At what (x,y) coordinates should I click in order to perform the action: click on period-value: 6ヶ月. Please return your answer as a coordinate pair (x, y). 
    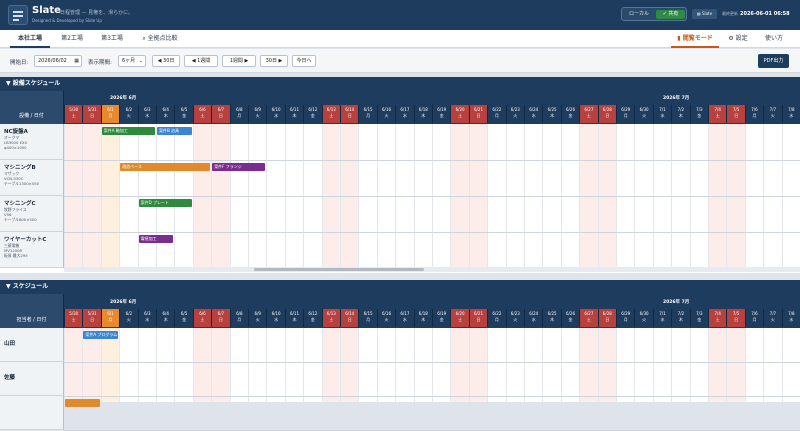
    Looking at the image, I should click on (129, 61).